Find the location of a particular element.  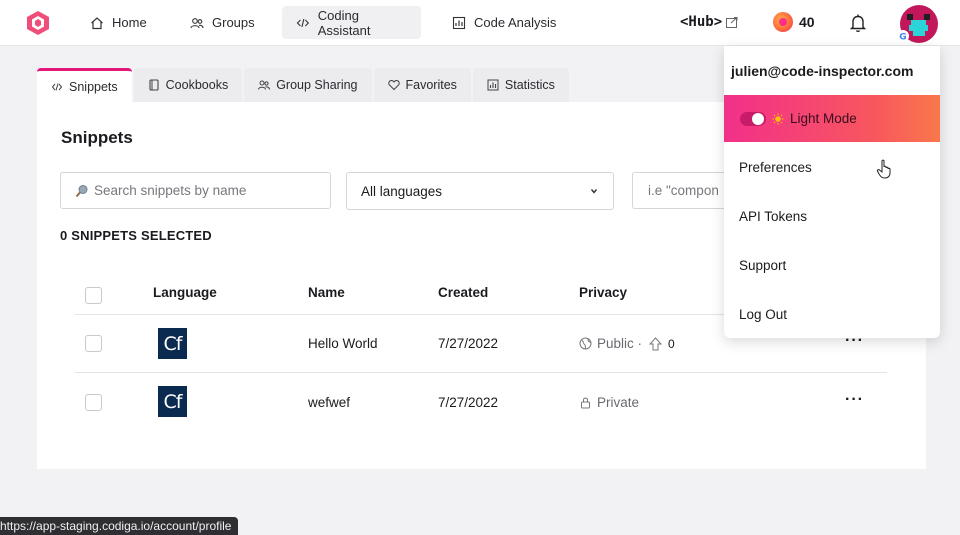

codiga-logo-icon is located at coordinates (38, 23).